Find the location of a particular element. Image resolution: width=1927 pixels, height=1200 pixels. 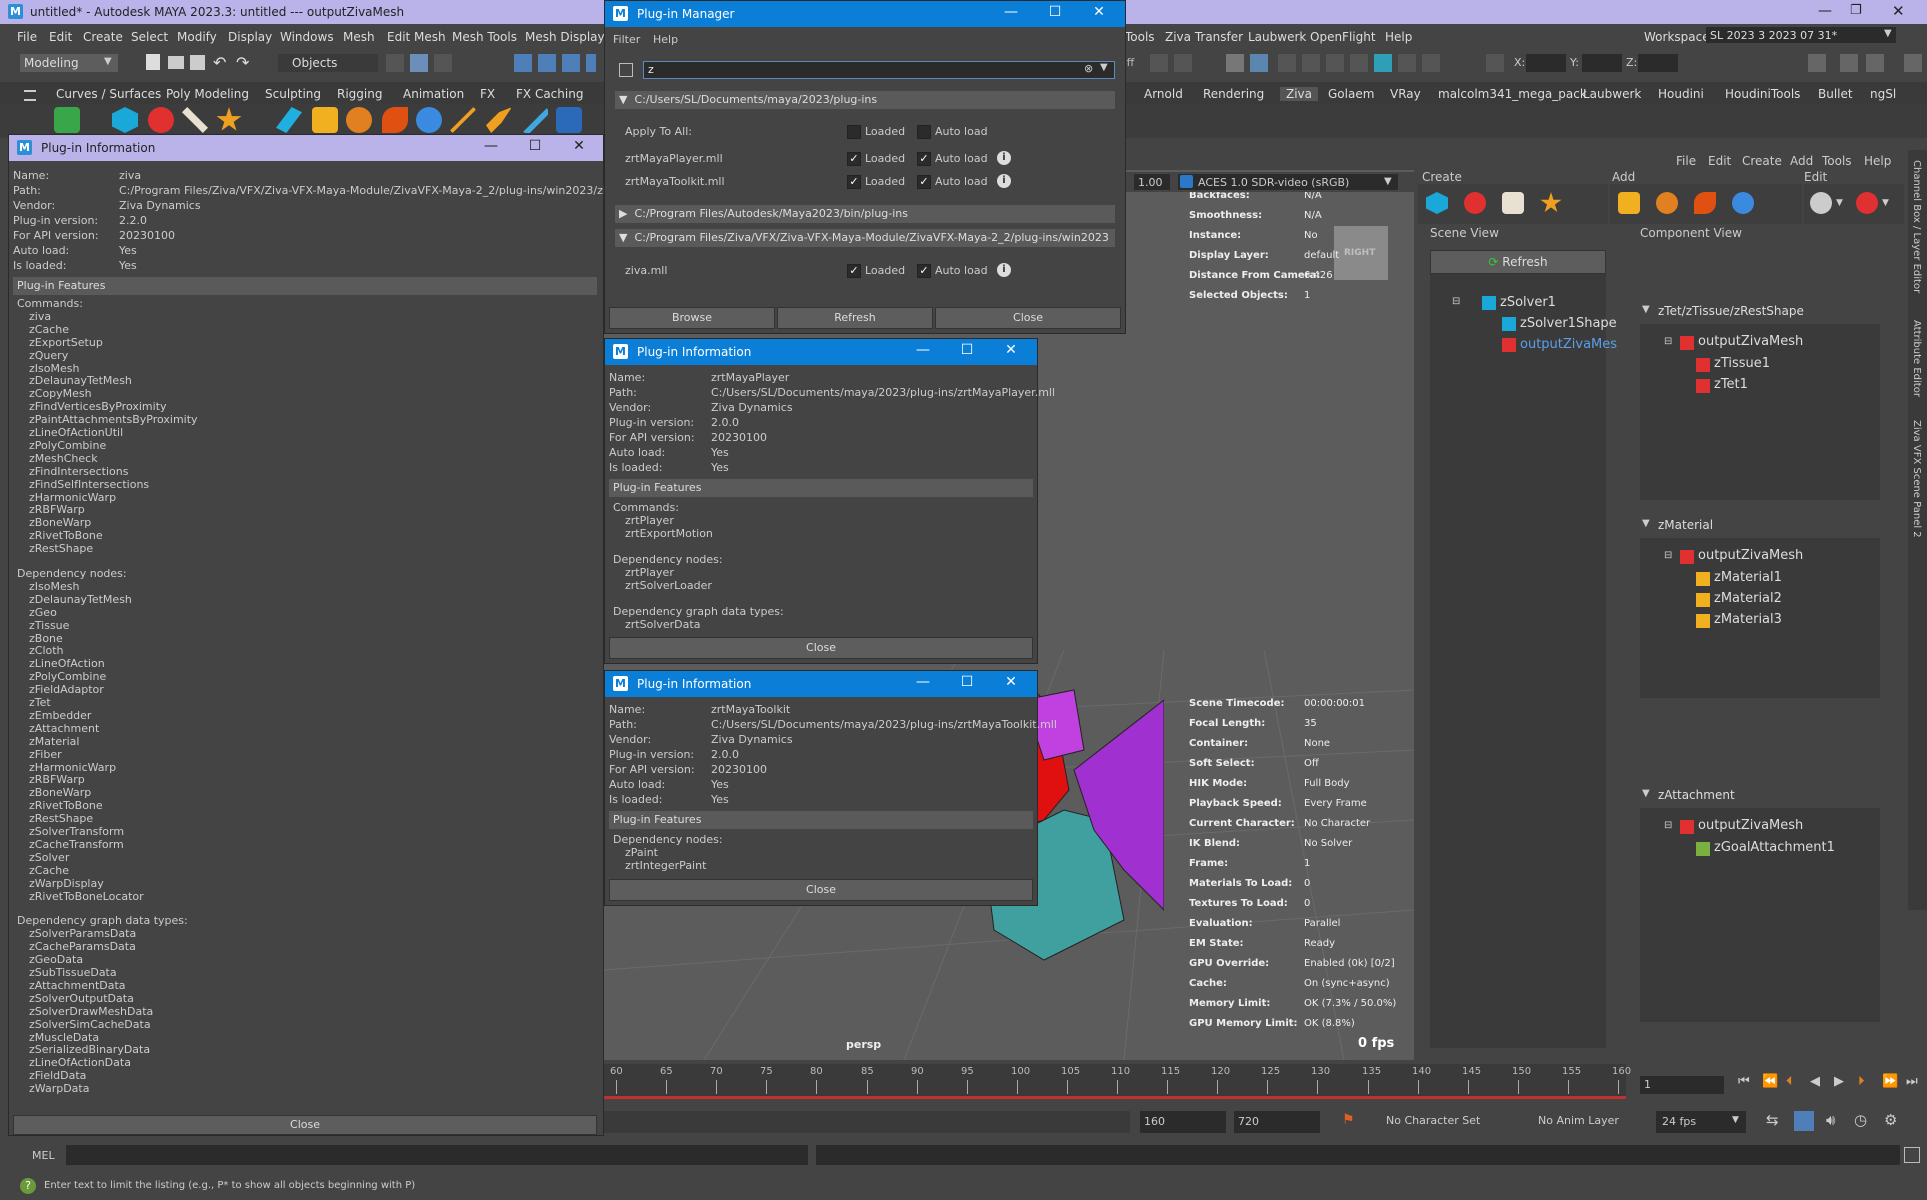

node-item: zMaterial1 is located at coordinates (1748, 577).